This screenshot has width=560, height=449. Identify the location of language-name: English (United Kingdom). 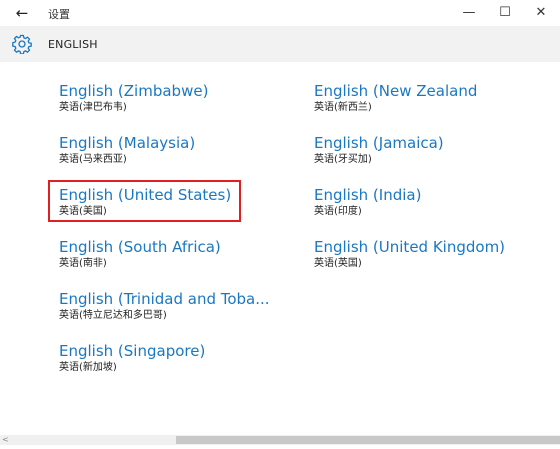
(410, 247).